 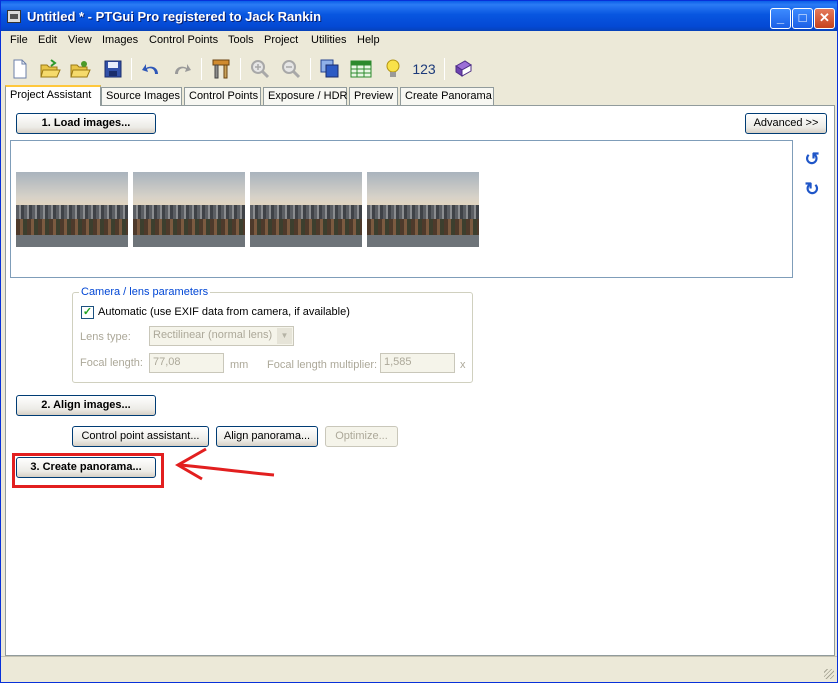 What do you see at coordinates (463, 69) in the screenshot?
I see `book-icon` at bounding box center [463, 69].